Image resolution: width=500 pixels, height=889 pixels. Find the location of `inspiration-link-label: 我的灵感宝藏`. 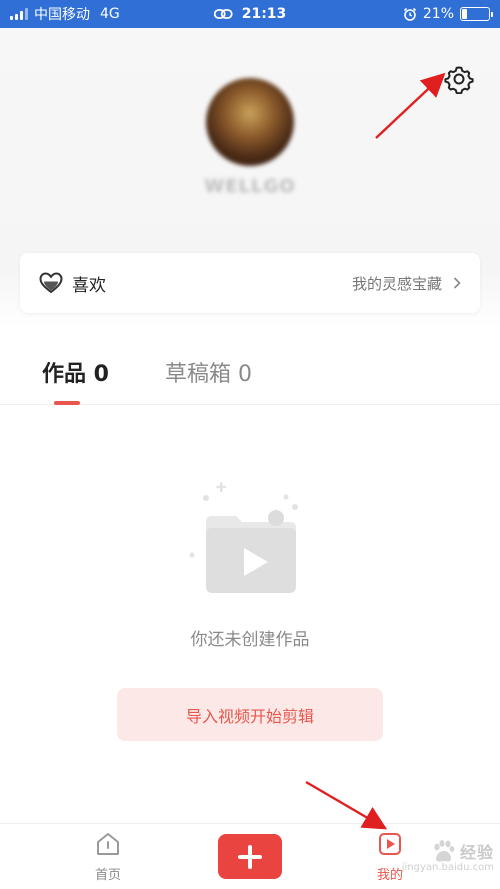

inspiration-link-label: 我的灵感宝藏 is located at coordinates (396, 283).